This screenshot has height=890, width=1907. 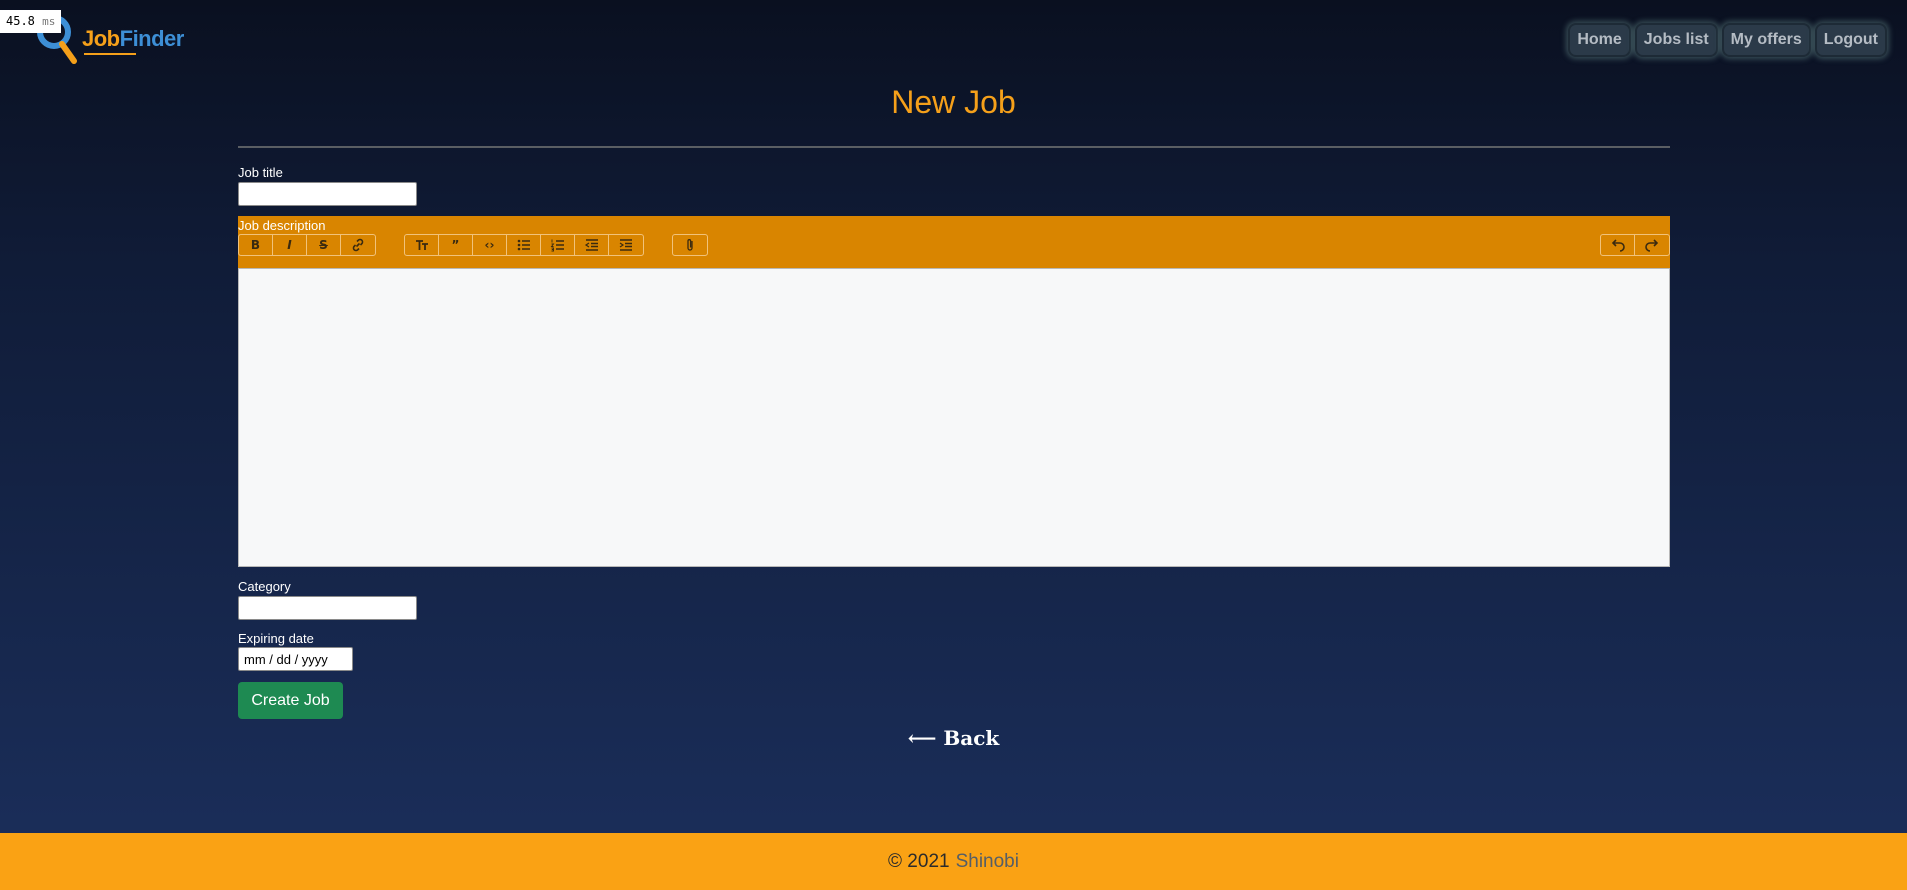 What do you see at coordinates (290, 700) in the screenshot?
I see `create-job-button: Create Job` at bounding box center [290, 700].